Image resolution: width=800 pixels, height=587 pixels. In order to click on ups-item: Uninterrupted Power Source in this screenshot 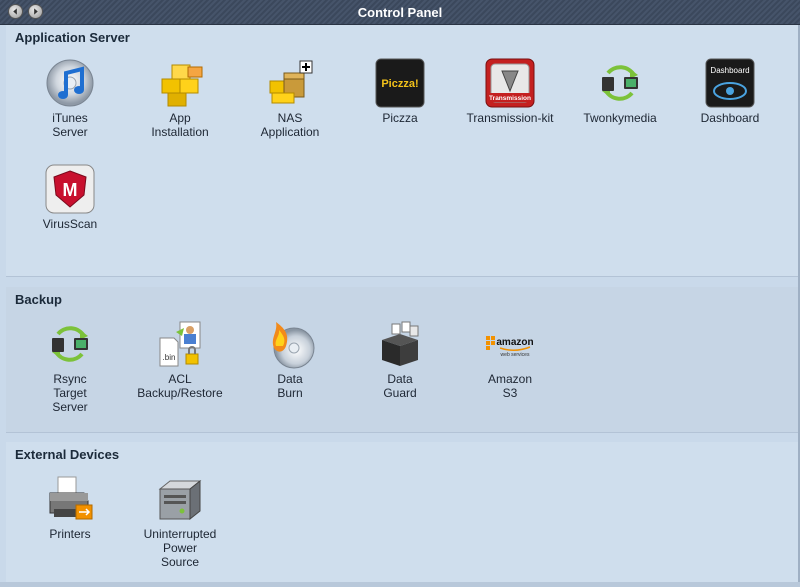, I will do `click(180, 521)`.